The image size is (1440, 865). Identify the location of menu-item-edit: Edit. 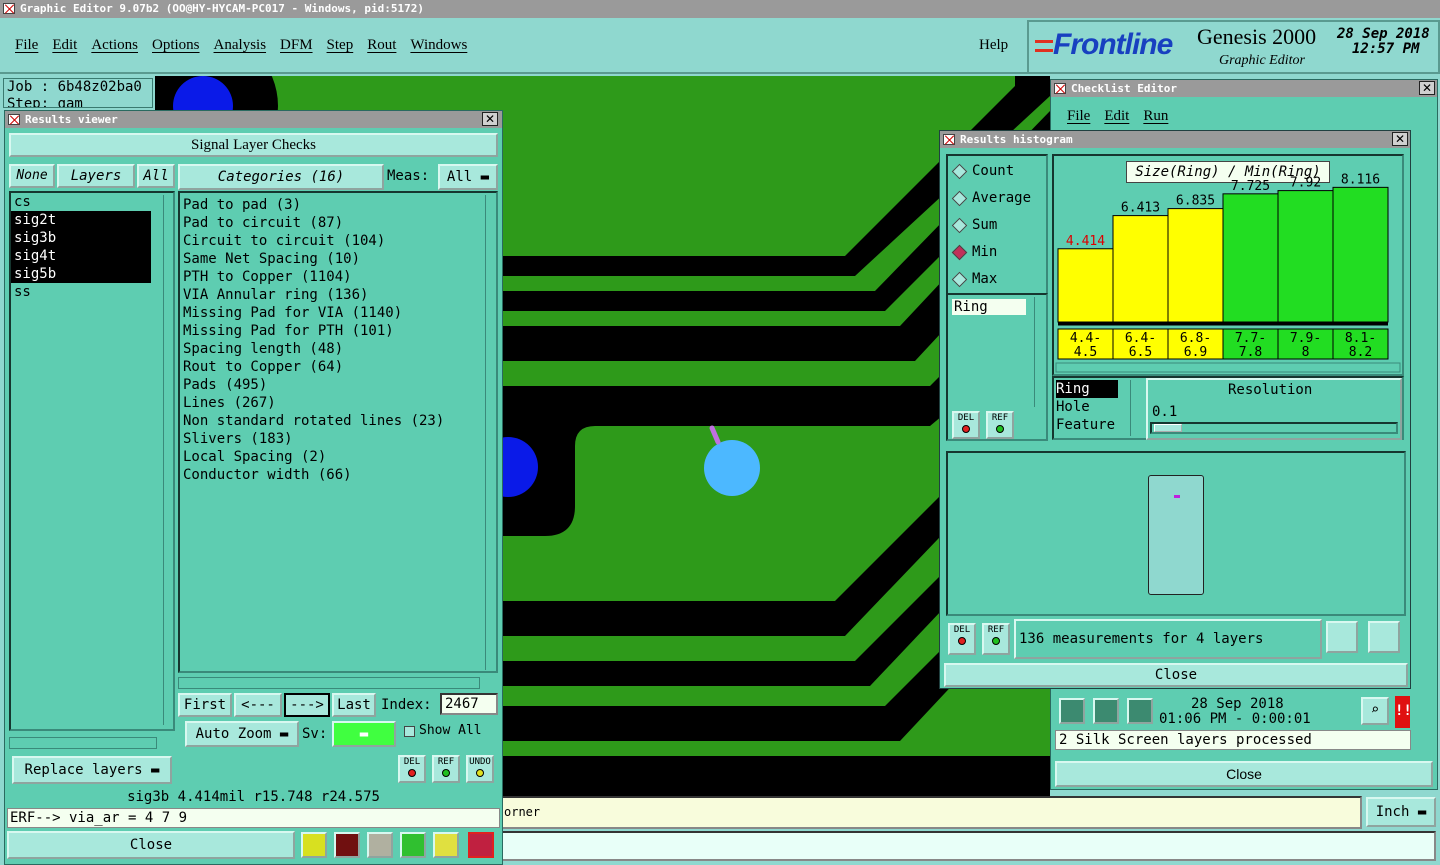
(64, 45).